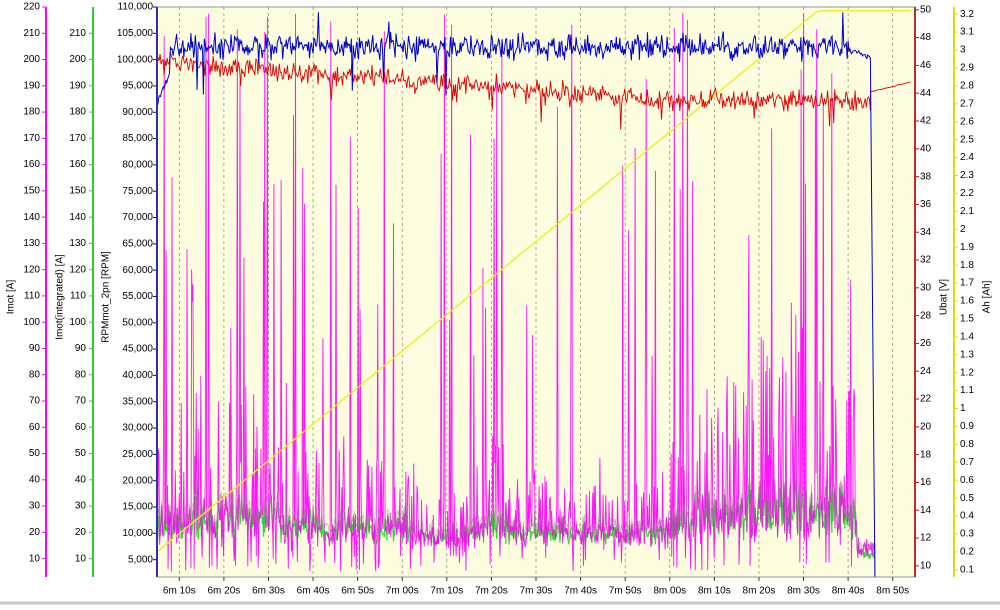  I want to click on axis-title-rpm: RPMmot_2pn [RPM], so click(106, 297).